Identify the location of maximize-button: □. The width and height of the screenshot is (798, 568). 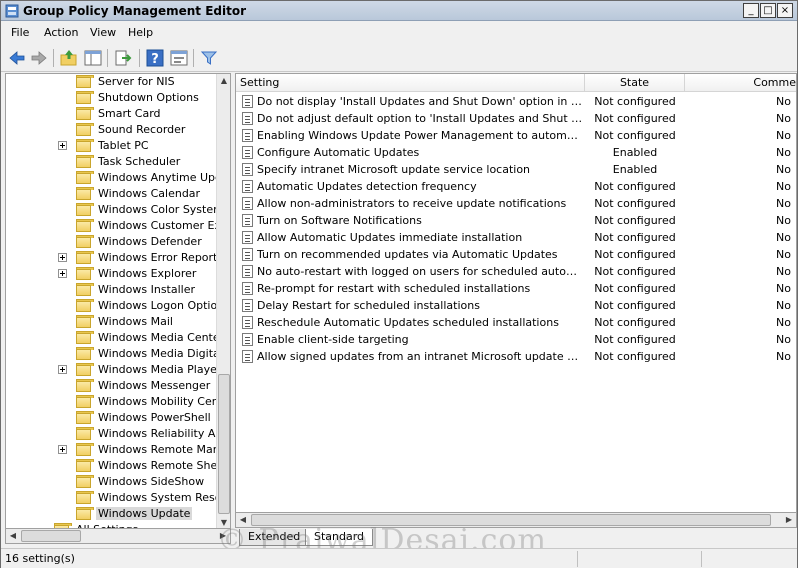
(768, 10).